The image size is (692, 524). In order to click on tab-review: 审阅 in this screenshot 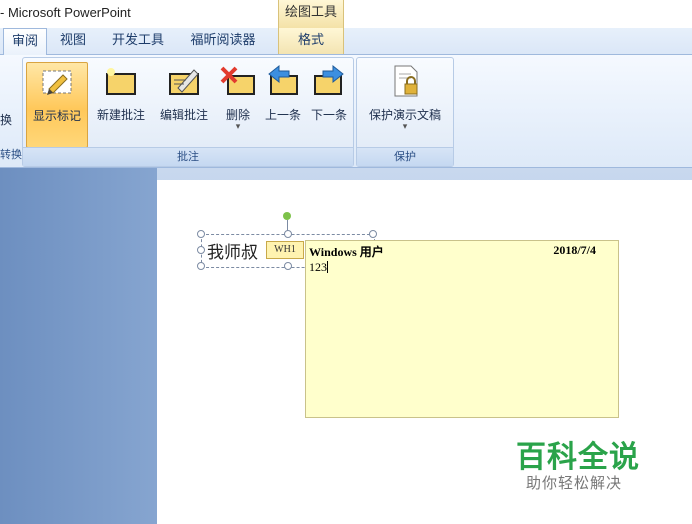, I will do `click(25, 42)`.